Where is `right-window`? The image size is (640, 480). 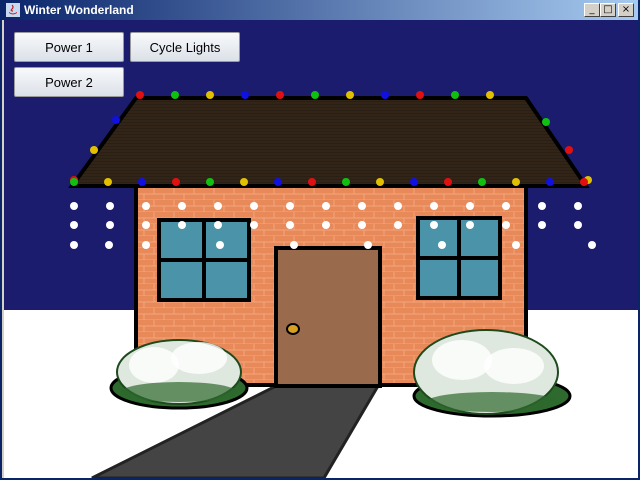
right-window is located at coordinates (459, 258).